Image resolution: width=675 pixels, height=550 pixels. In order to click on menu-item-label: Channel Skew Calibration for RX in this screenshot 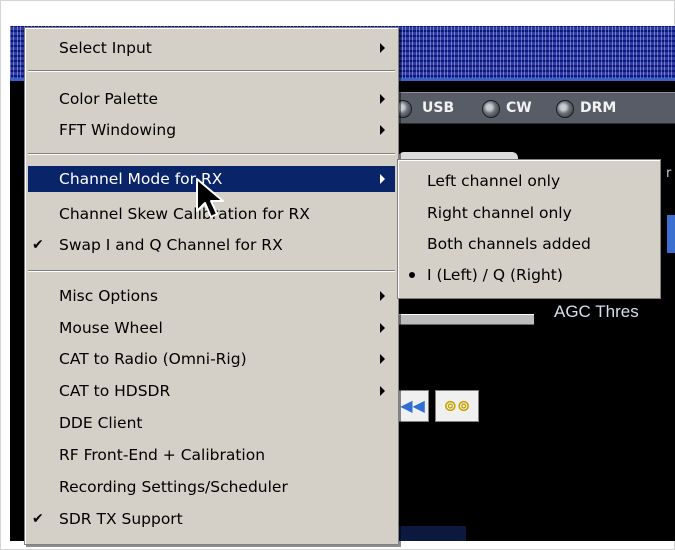, I will do `click(184, 214)`.